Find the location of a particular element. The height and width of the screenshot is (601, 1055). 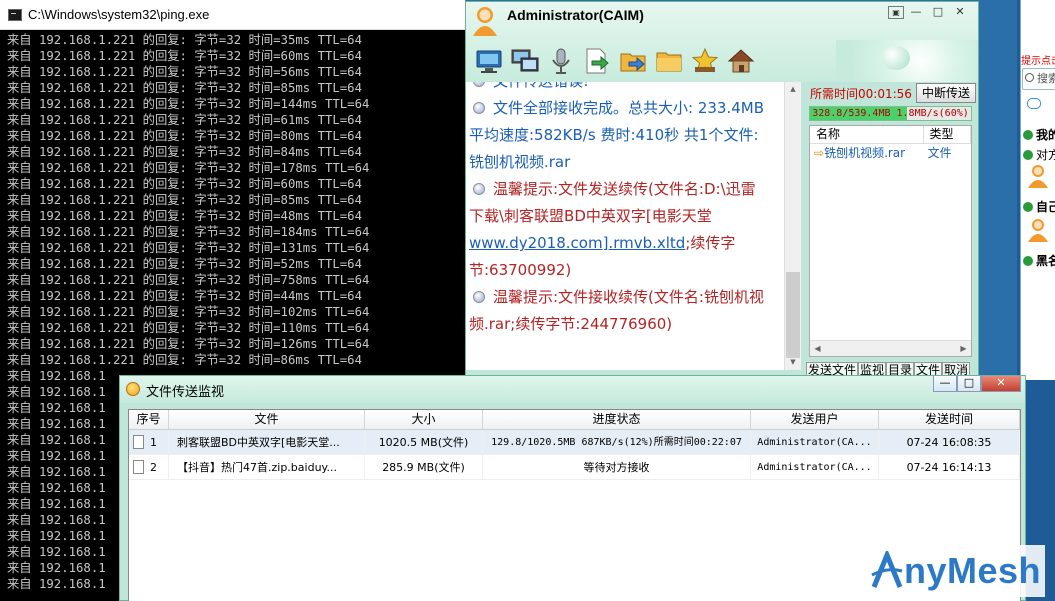

star-icon is located at coordinates (705, 61).